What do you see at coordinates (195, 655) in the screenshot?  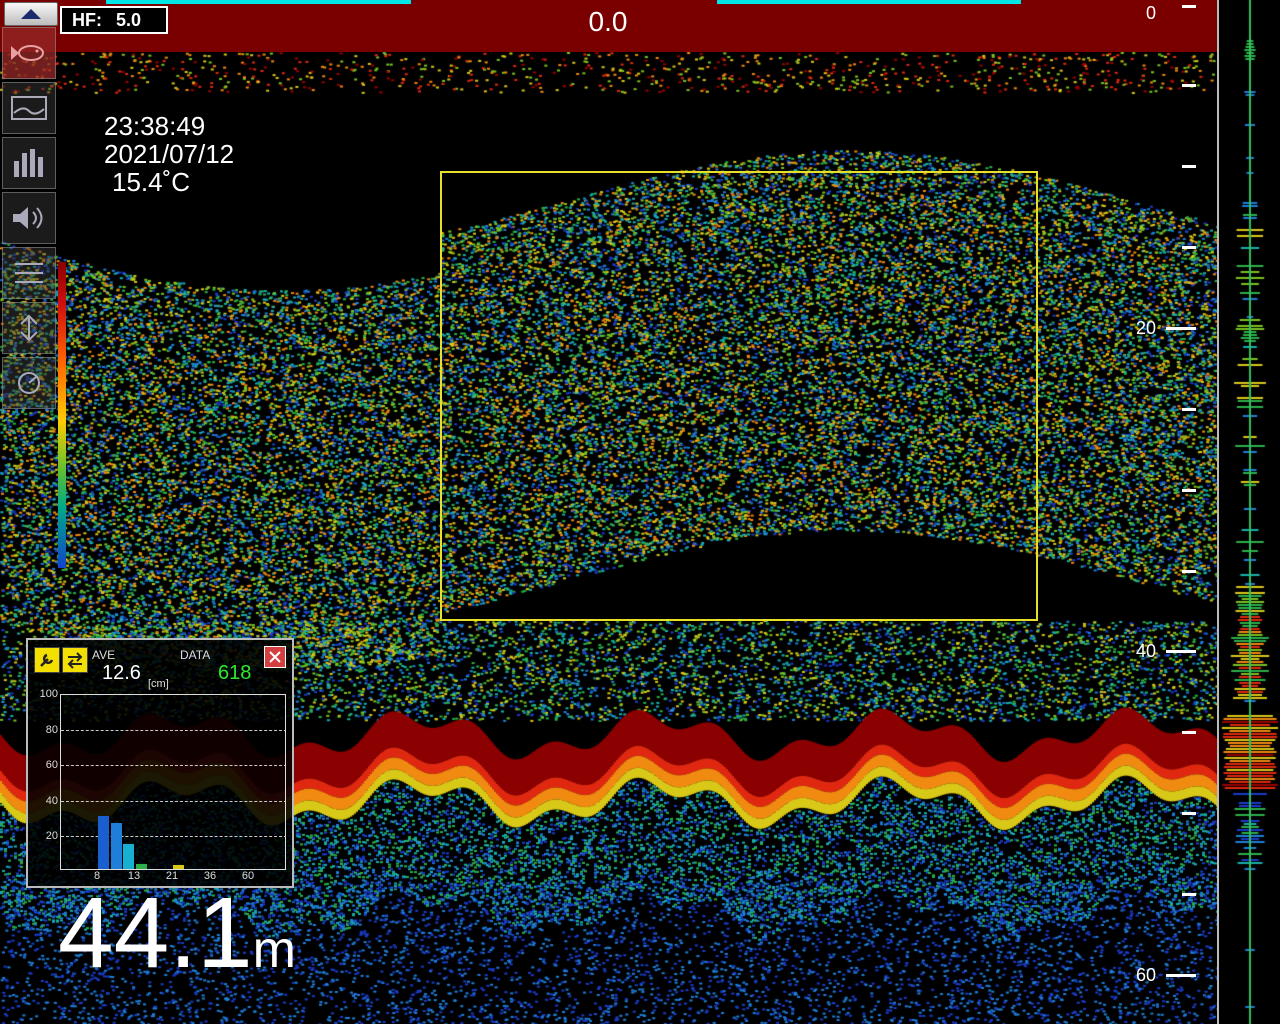 I see `data-label: DATA` at bounding box center [195, 655].